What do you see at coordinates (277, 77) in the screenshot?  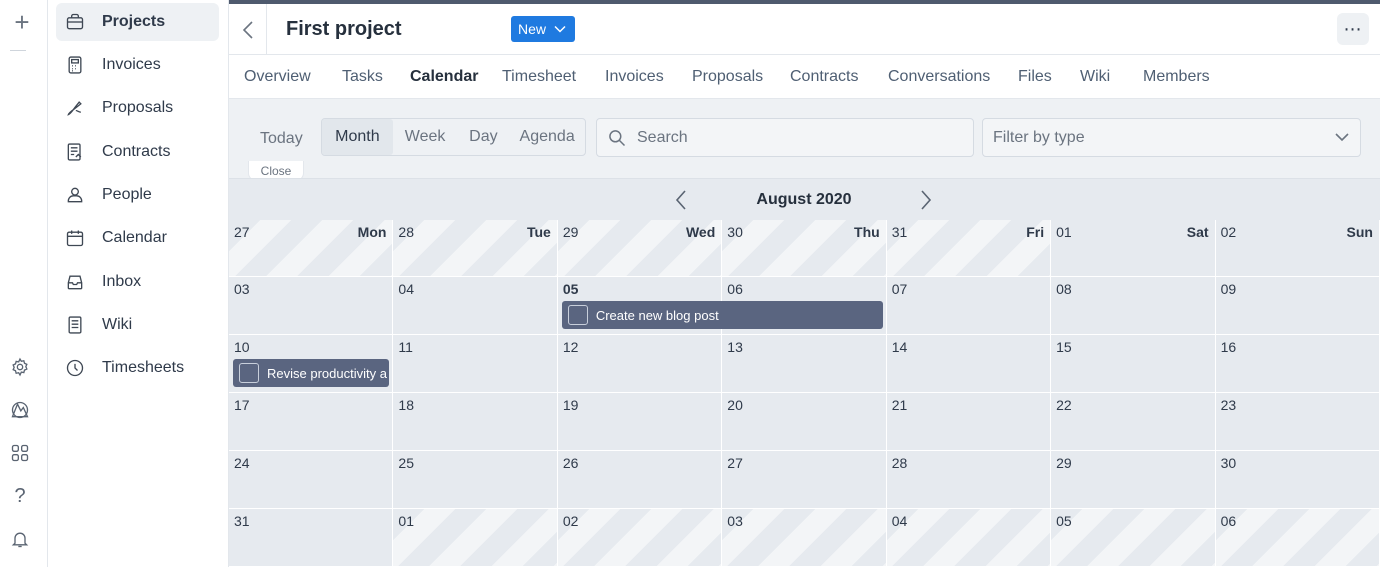 I see `tab-overview: Overview` at bounding box center [277, 77].